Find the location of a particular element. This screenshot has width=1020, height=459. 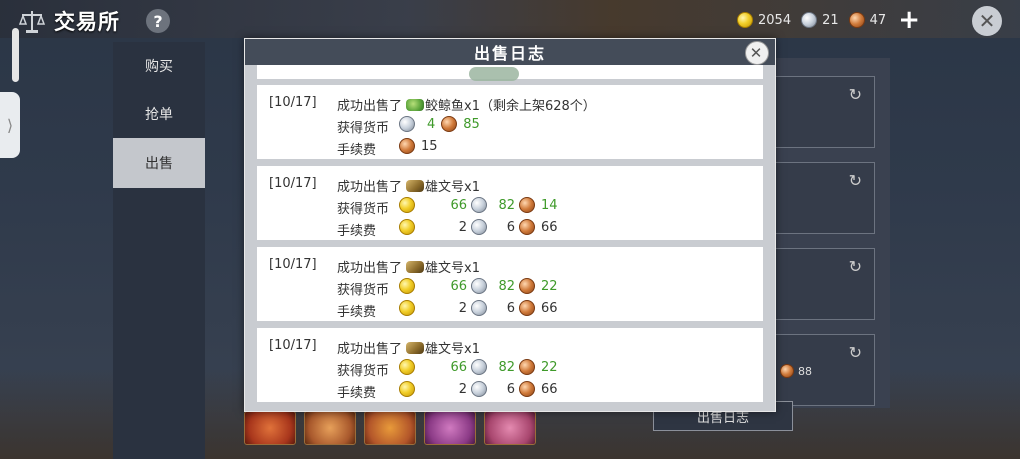

tab-grab-order-label: 抢单 is located at coordinates (159, 115).